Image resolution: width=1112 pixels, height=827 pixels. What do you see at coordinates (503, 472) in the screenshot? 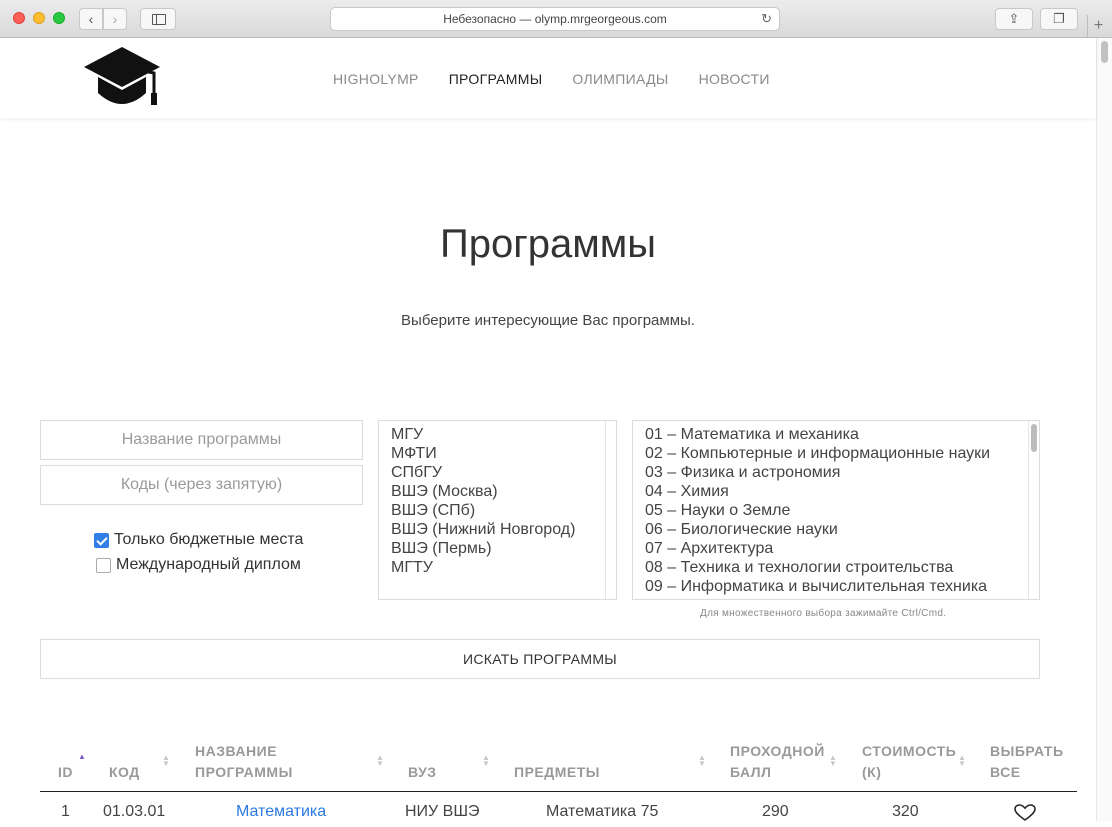
I see `university-option: СПбГУ` at bounding box center [503, 472].